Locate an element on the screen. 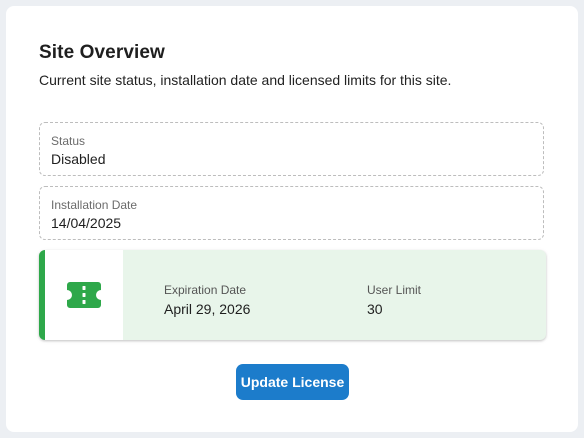 The image size is (584, 438). user-limit-label: User Limit is located at coordinates (394, 290).